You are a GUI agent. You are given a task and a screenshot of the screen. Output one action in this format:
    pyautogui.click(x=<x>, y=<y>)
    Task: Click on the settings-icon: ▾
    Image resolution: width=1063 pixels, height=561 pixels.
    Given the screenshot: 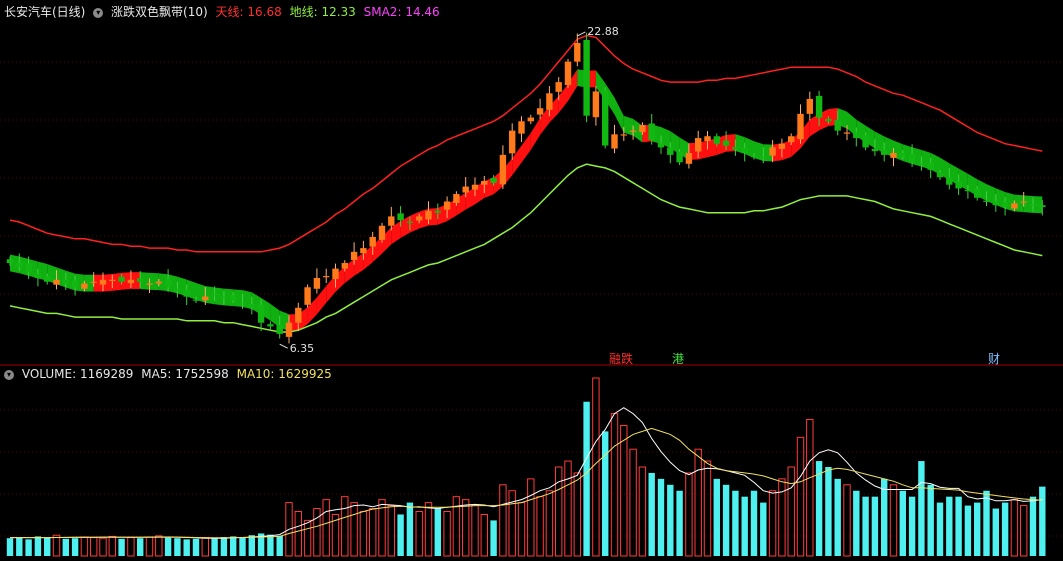 What is the action you would take?
    pyautogui.click(x=98, y=12)
    